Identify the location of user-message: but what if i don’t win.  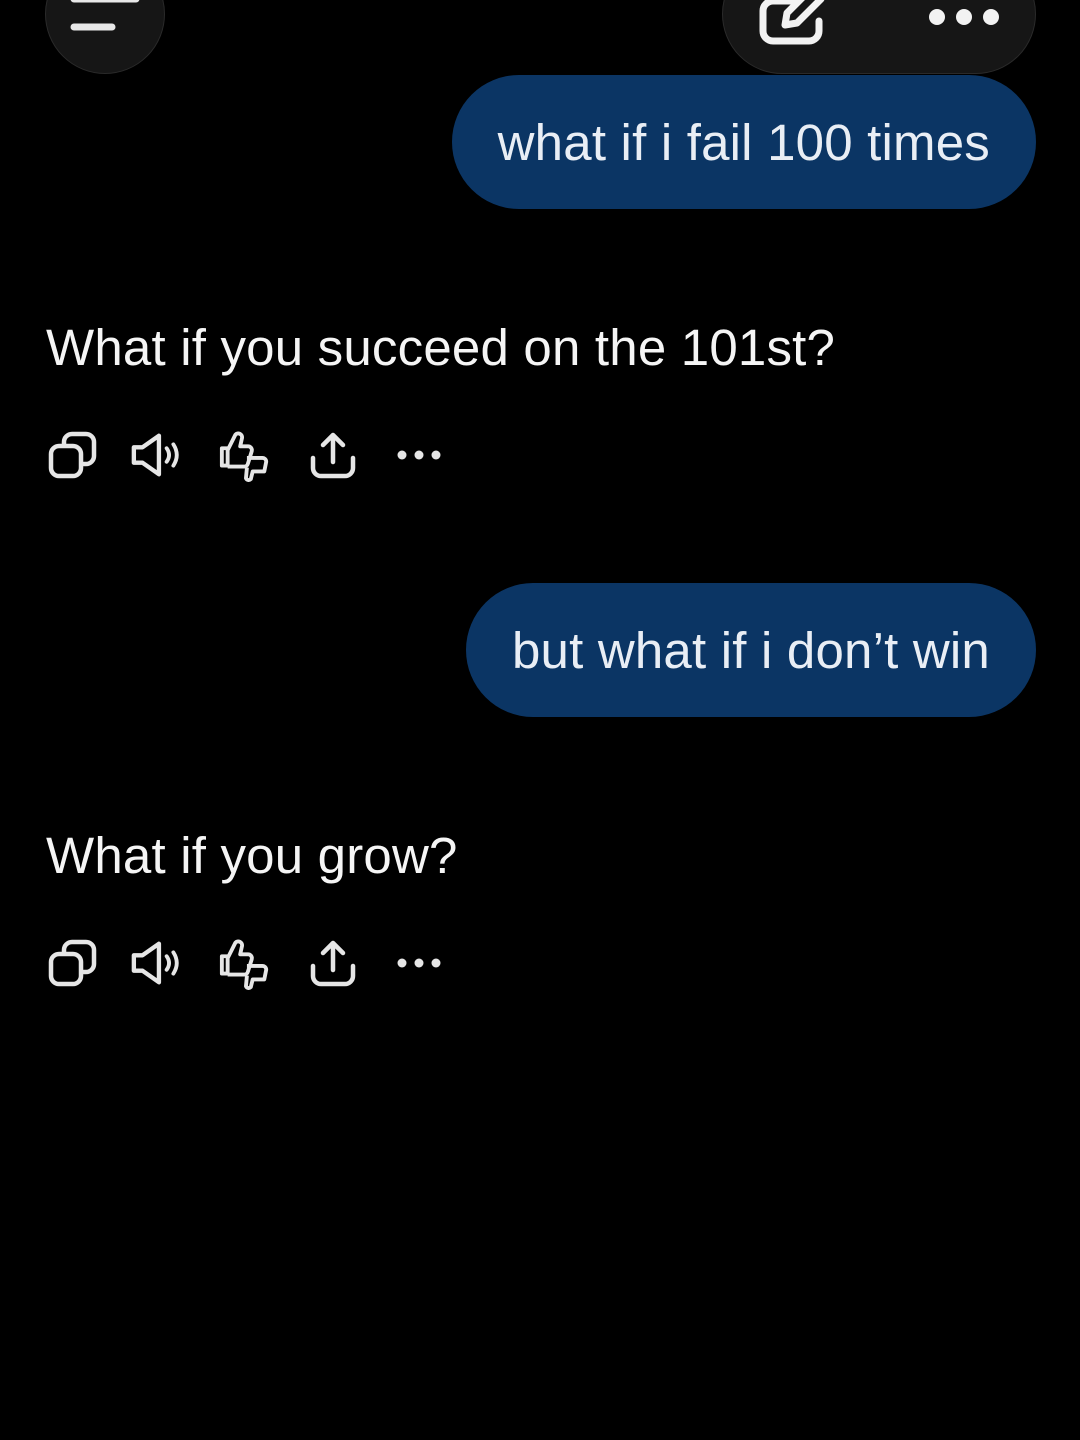
(750, 650).